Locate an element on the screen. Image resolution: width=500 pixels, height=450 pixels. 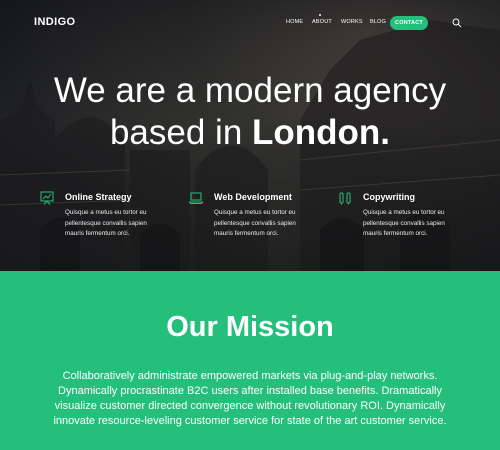
laptop-icon is located at coordinates (196, 198).